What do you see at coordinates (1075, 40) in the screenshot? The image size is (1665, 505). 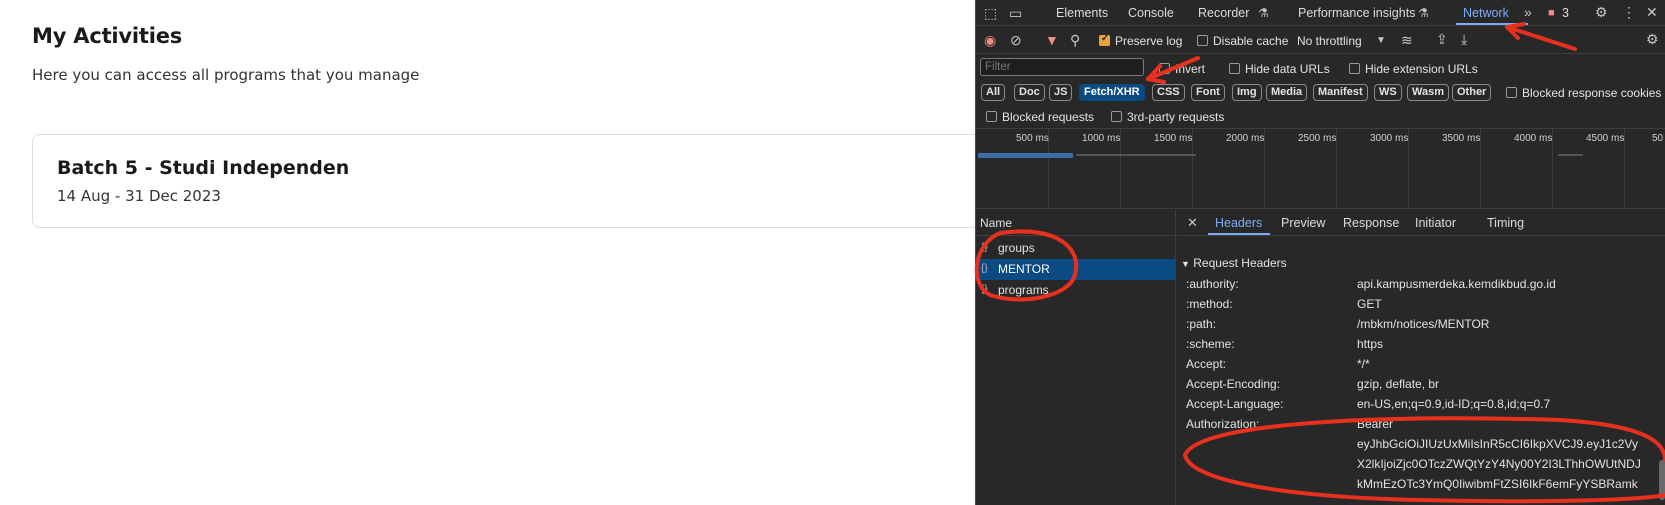 I see `search-icon: ⚲` at bounding box center [1075, 40].